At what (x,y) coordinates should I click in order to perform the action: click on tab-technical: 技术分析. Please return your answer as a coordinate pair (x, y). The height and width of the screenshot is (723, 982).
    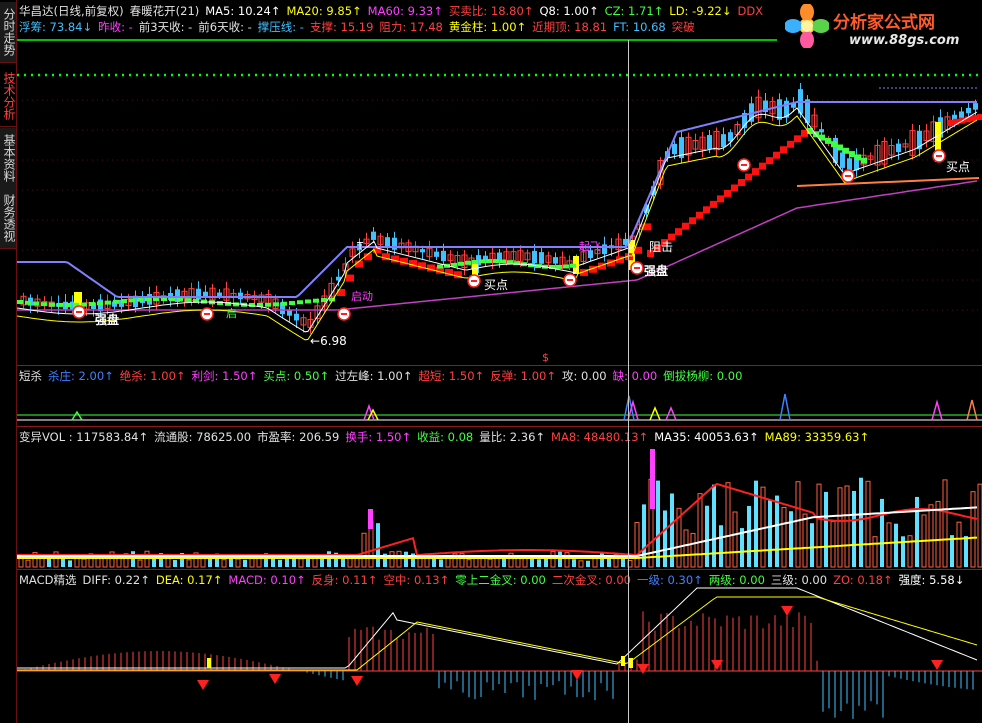
    Looking at the image, I should click on (8, 96).